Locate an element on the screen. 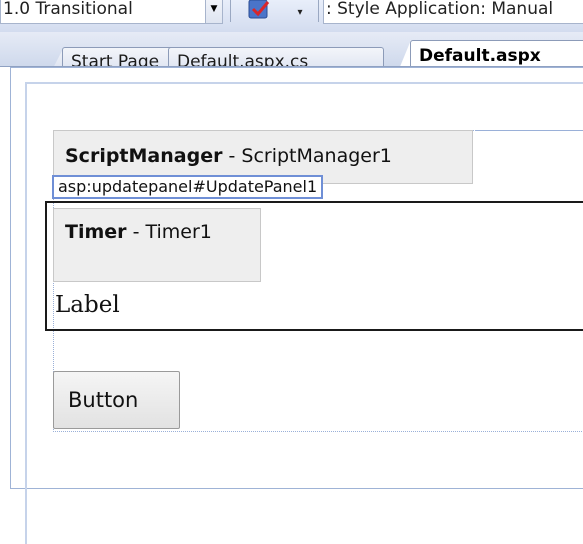 This screenshot has width=583, height=544. form-outline-top is located at coordinates (529, 130).